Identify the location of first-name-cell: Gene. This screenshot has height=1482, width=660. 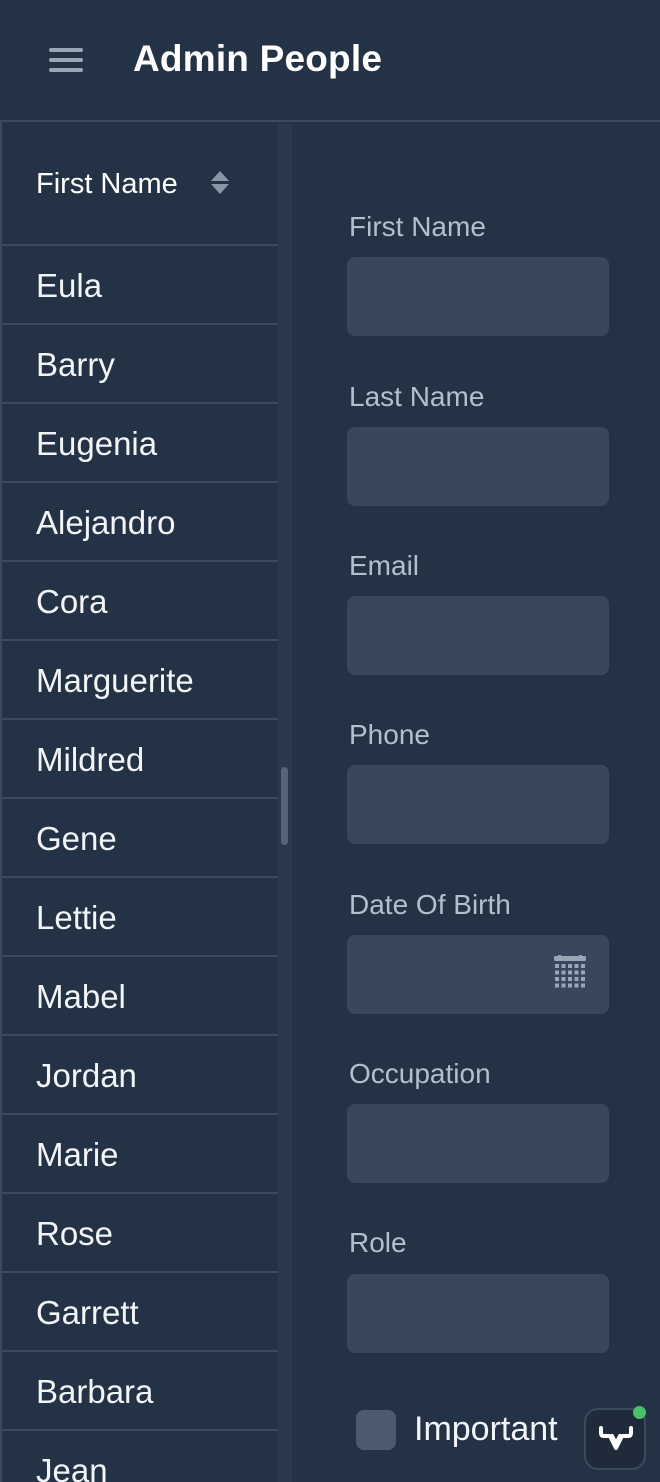
(76, 838).